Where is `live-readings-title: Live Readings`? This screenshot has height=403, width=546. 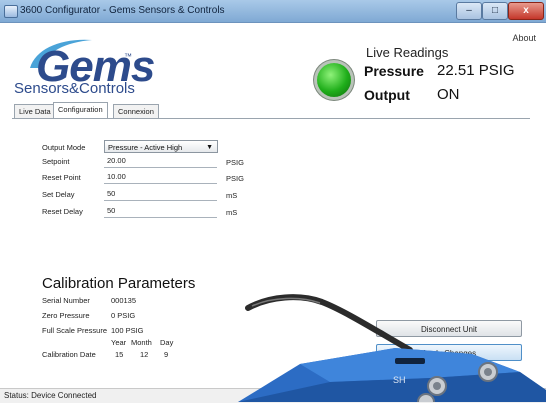 live-readings-title: Live Readings is located at coordinates (407, 52).